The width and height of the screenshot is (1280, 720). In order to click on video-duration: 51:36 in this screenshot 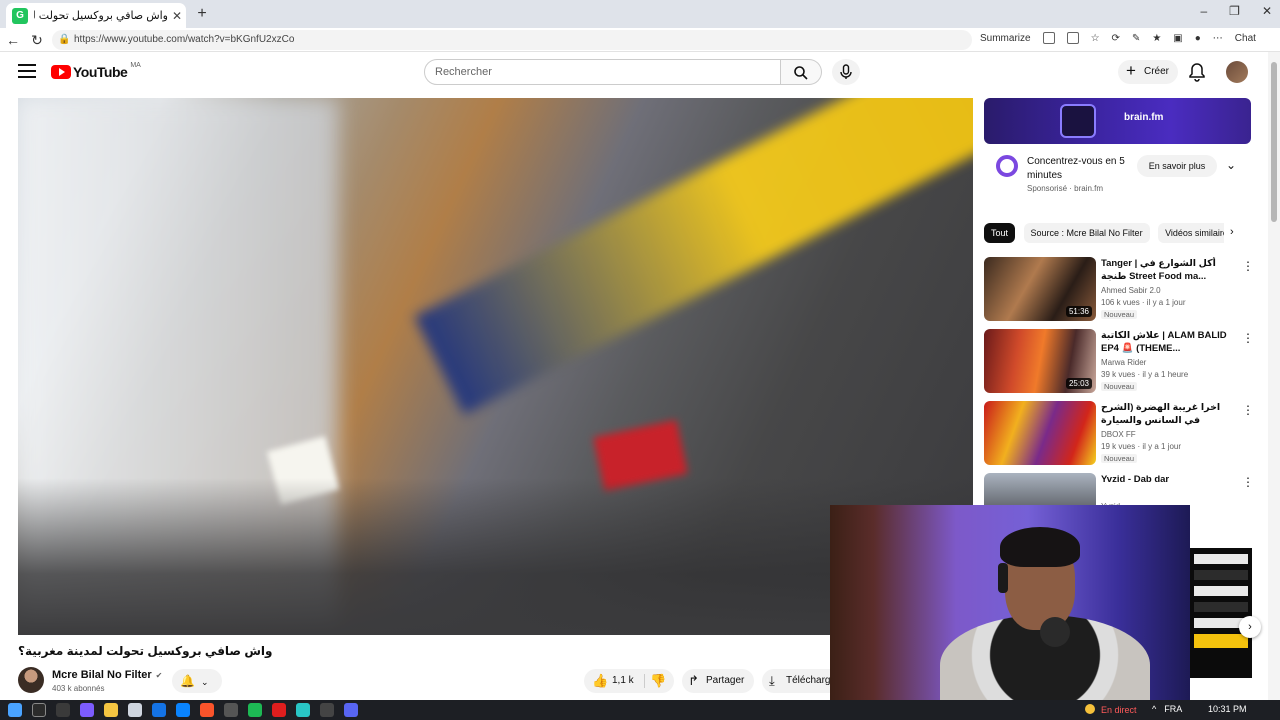, I will do `click(1078, 311)`.